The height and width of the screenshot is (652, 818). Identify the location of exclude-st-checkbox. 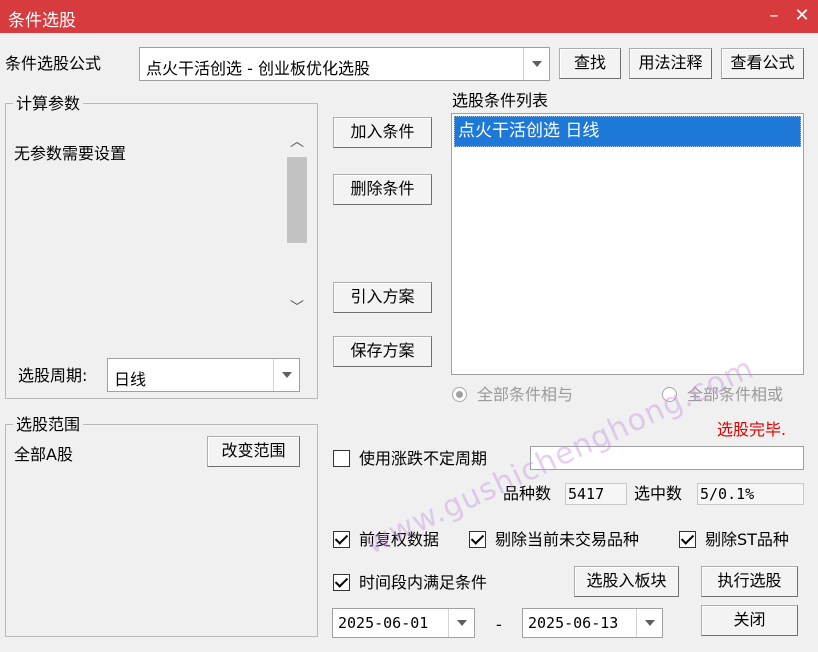
(687, 539).